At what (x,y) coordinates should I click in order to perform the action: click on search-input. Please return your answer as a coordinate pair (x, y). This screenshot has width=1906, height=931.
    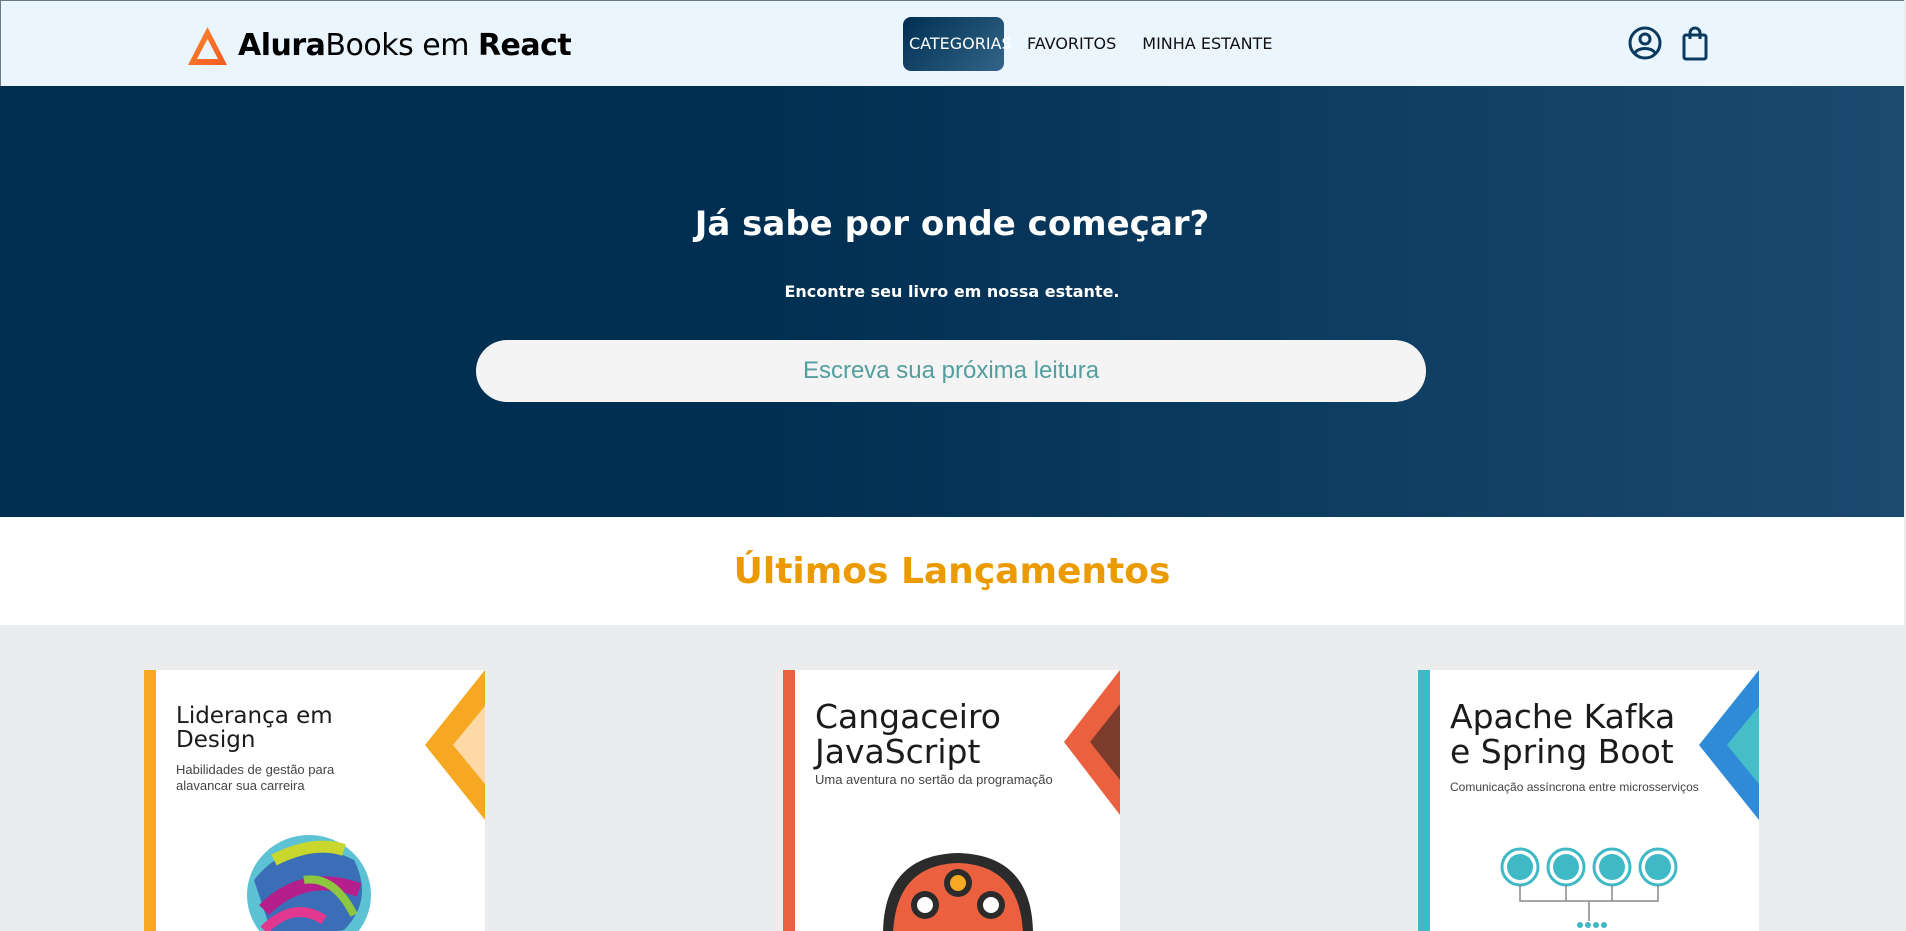
    Looking at the image, I should click on (951, 371).